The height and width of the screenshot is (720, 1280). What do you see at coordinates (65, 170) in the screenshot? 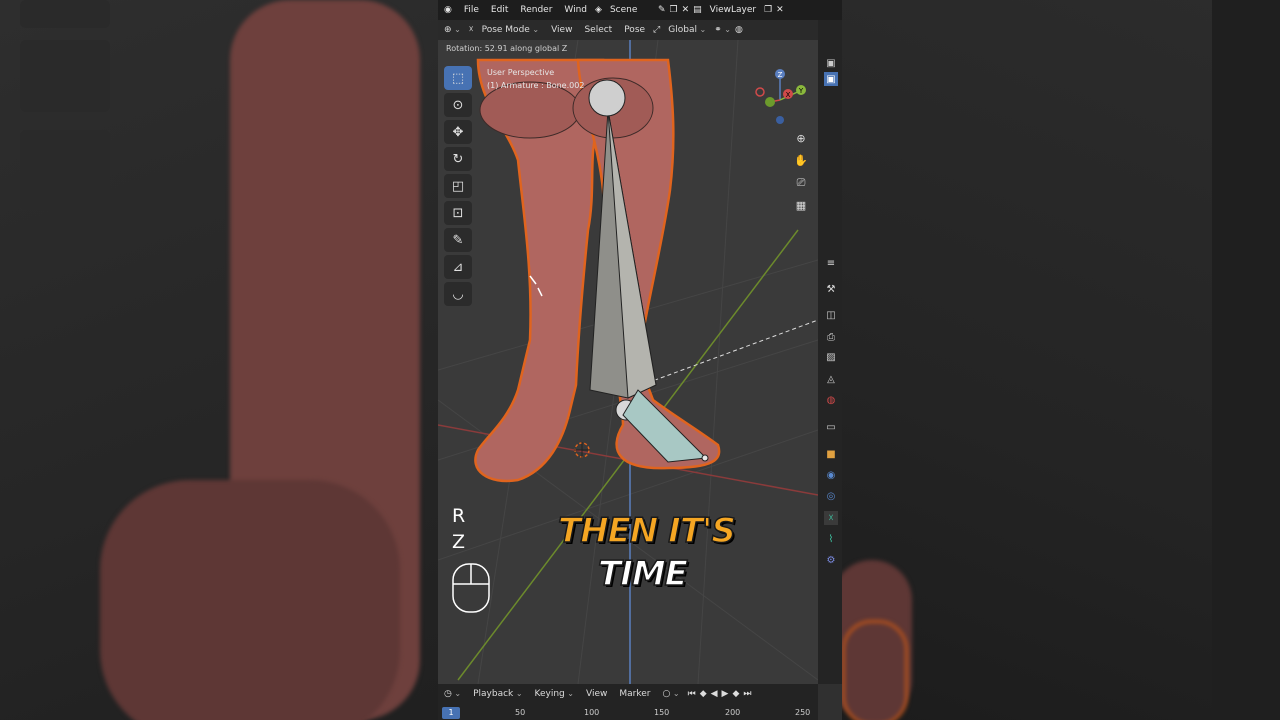
I see `blurred-curve-tool` at bounding box center [65, 170].